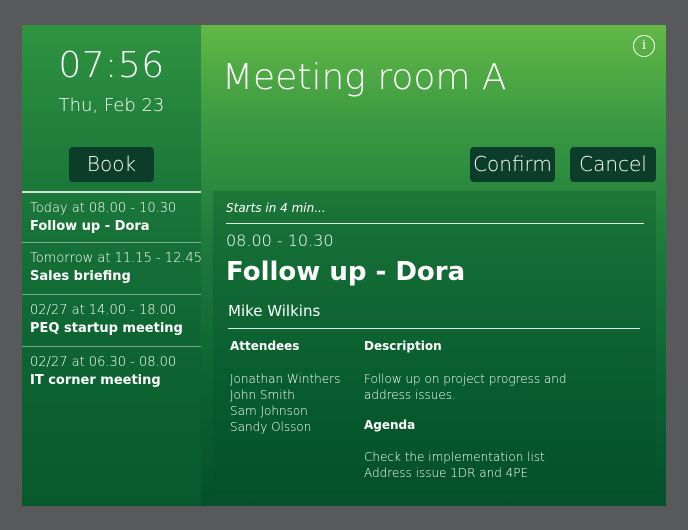 This screenshot has height=530, width=688. Describe the element at coordinates (111, 65) in the screenshot. I see `clock: 07:56` at that location.